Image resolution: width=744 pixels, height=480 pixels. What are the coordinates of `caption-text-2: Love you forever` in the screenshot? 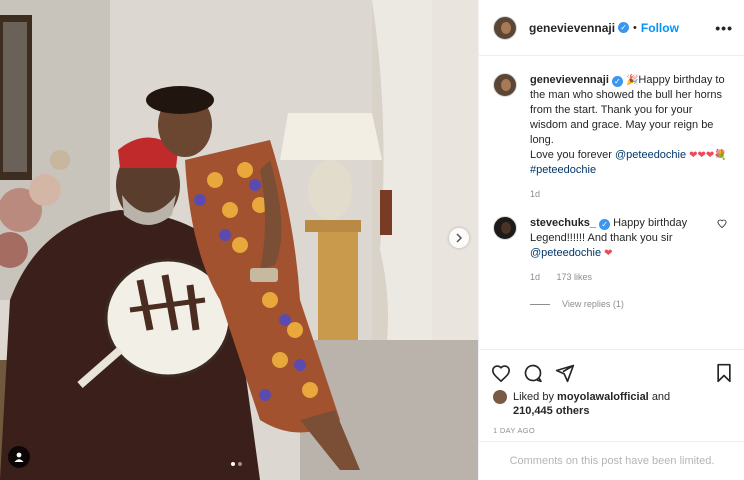 It's located at (571, 155).